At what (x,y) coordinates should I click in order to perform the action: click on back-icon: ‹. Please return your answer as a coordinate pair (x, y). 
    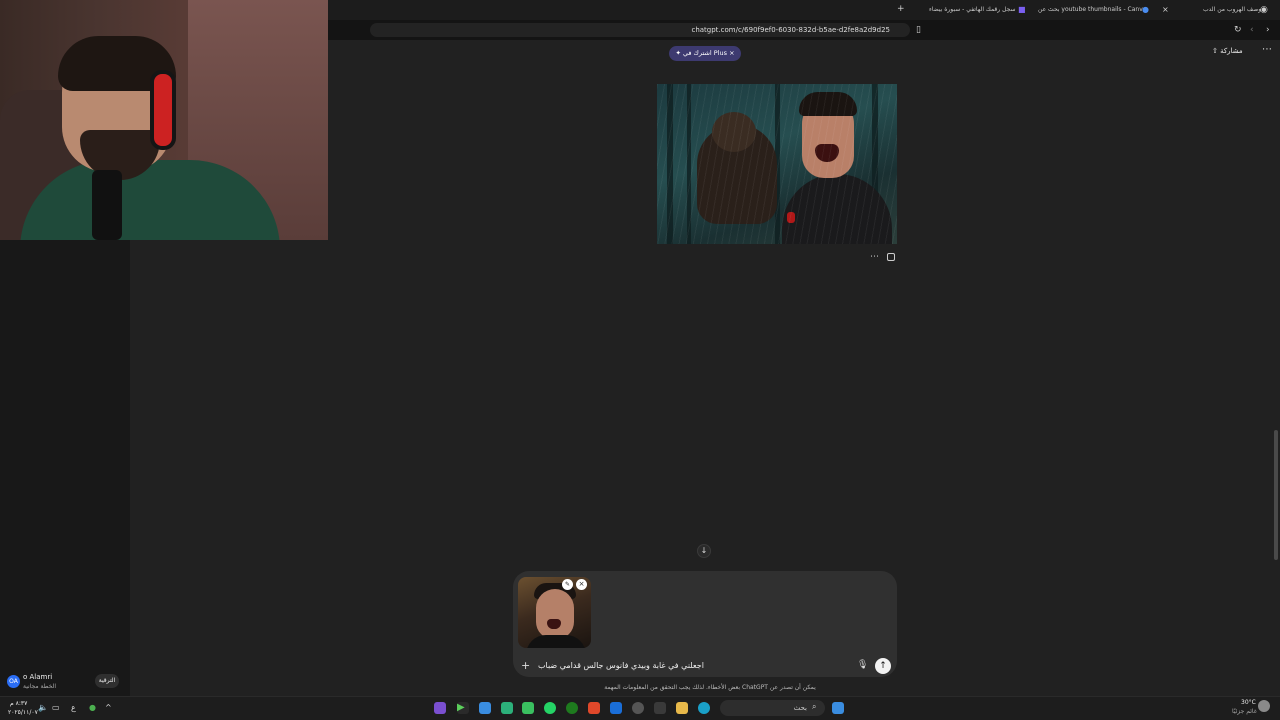
    Looking at the image, I should click on (1252, 30).